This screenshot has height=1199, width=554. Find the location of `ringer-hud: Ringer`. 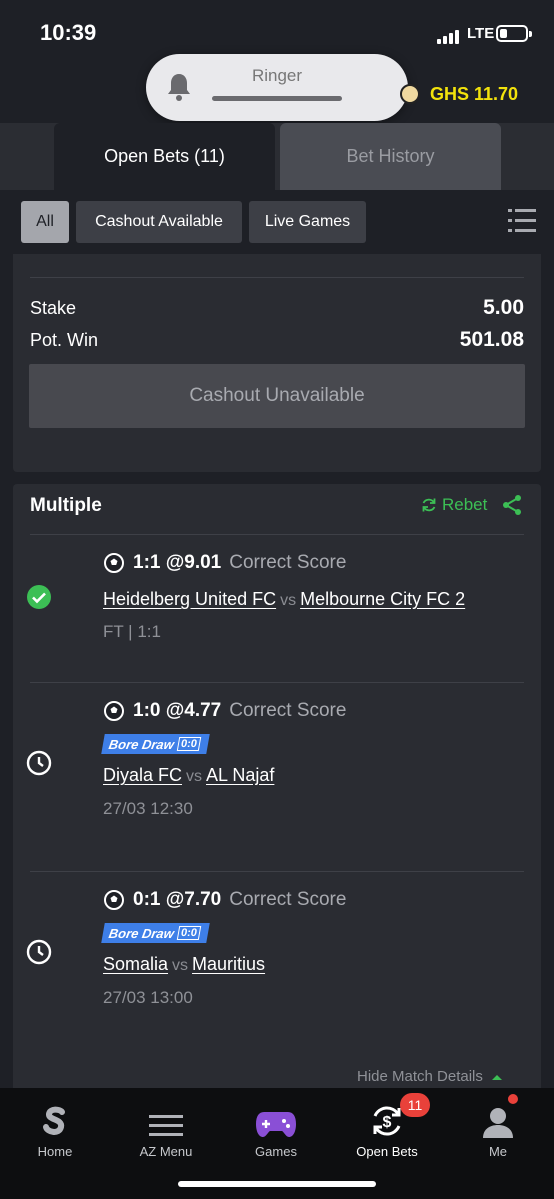

ringer-hud: Ringer is located at coordinates (277, 87).